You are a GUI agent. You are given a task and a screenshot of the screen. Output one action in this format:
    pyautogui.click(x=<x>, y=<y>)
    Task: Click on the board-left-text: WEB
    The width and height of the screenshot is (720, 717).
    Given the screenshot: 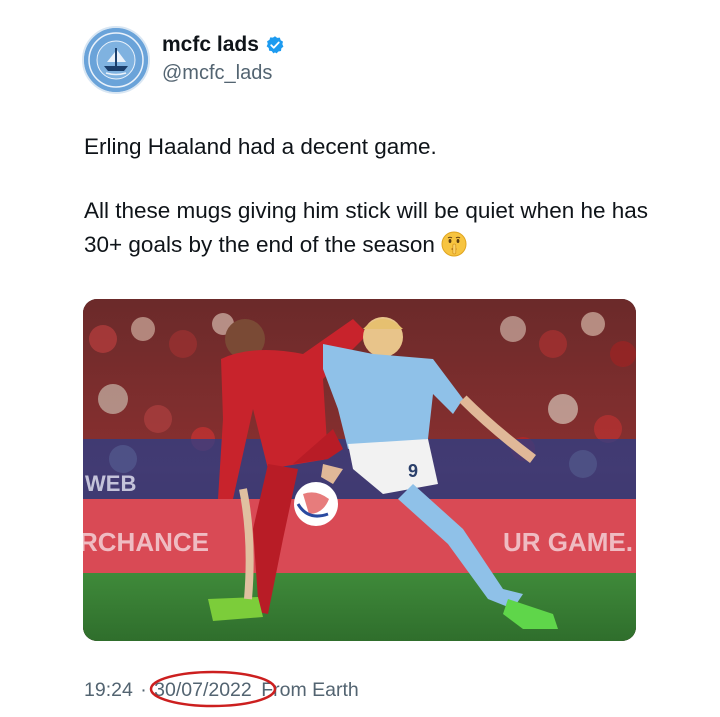 What is the action you would take?
    pyautogui.click(x=110, y=483)
    